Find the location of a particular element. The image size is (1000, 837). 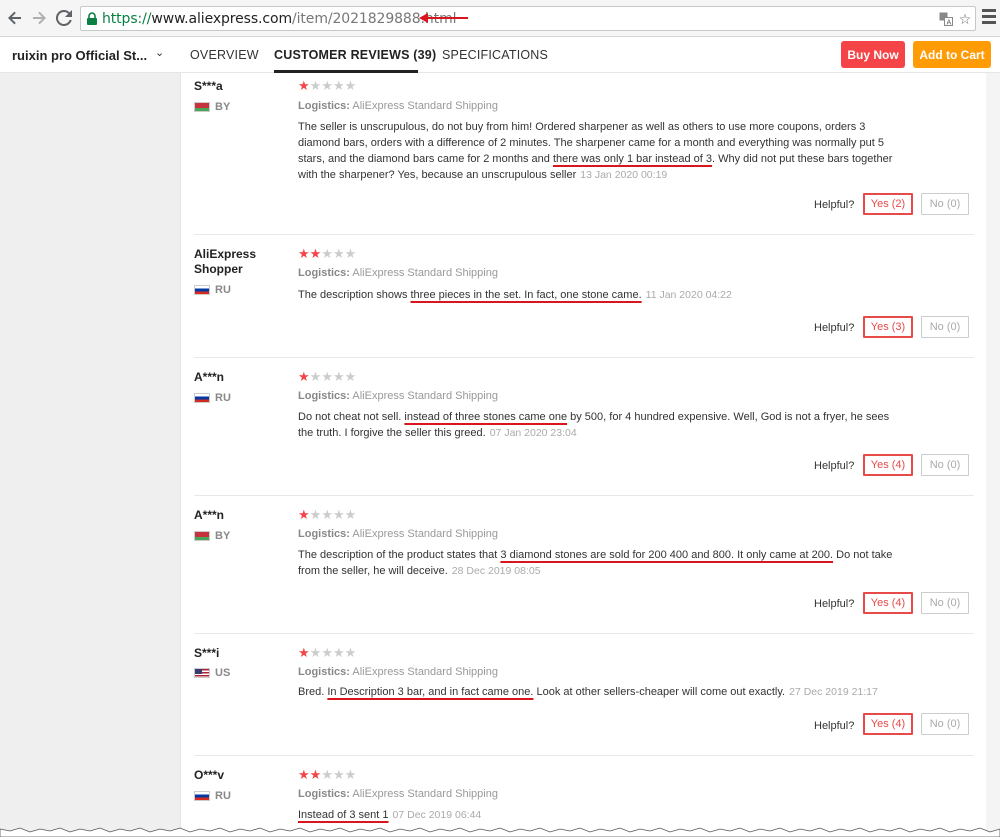

annotation-arrow is located at coordinates (443, 18).